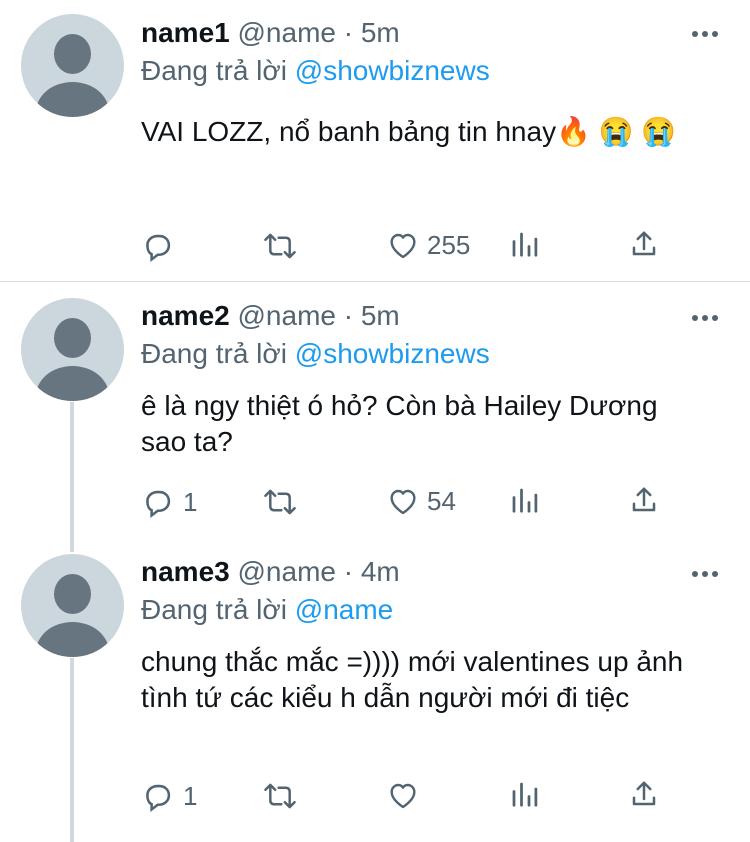 This screenshot has width=750, height=842. What do you see at coordinates (185, 32) in the screenshot?
I see `display-name: name1` at bounding box center [185, 32].